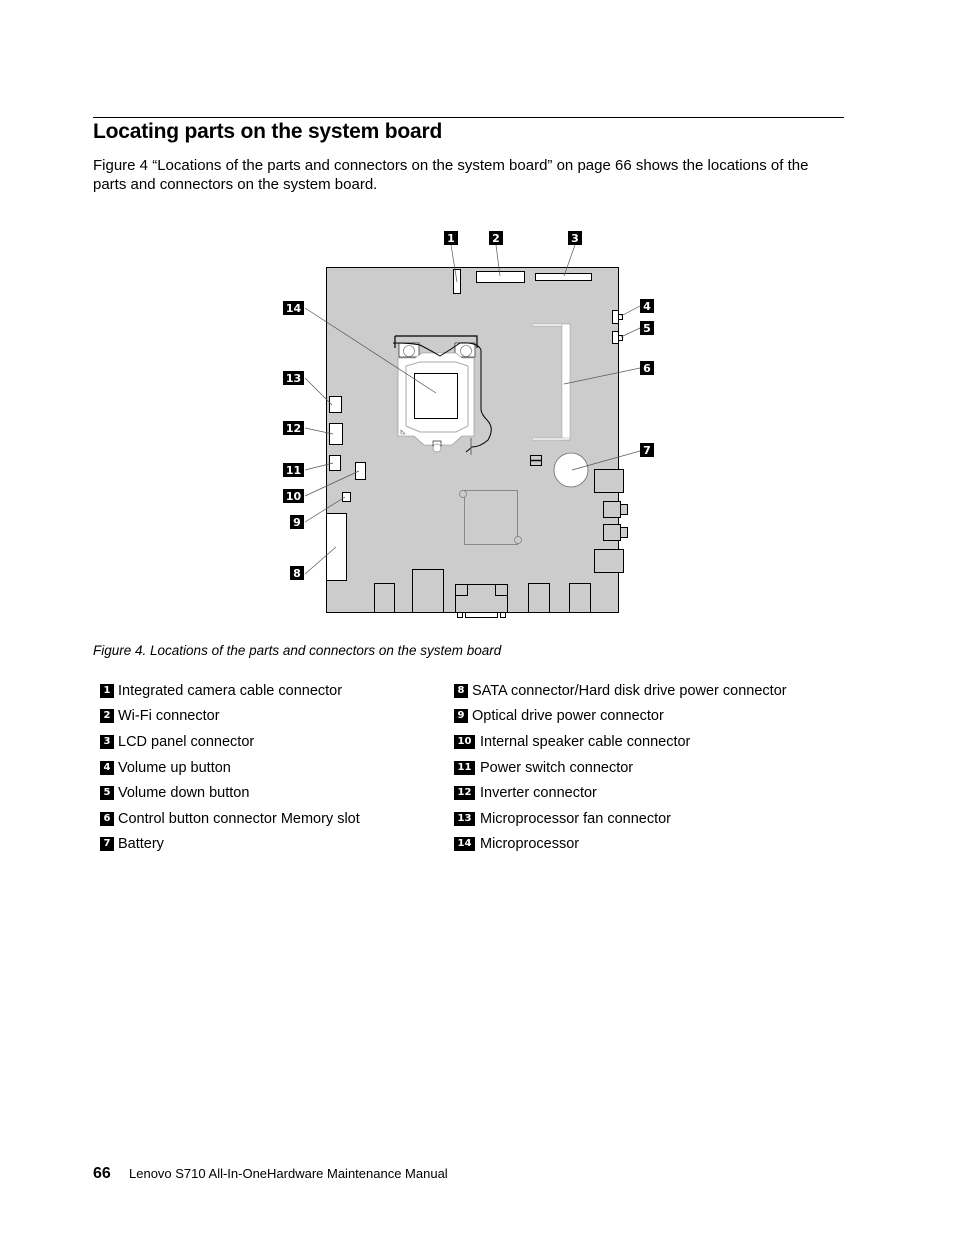 The image size is (954, 1235). I want to click on microprocessor, so click(436, 396).